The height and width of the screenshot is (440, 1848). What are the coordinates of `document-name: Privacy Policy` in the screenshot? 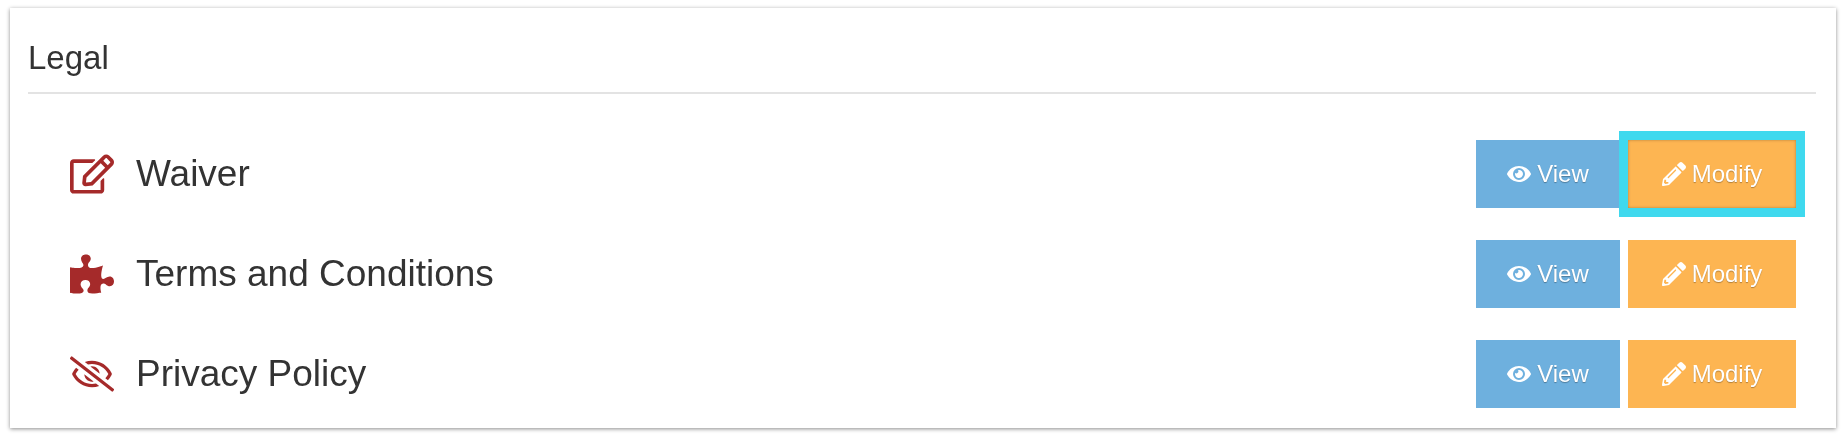 It's located at (252, 374).